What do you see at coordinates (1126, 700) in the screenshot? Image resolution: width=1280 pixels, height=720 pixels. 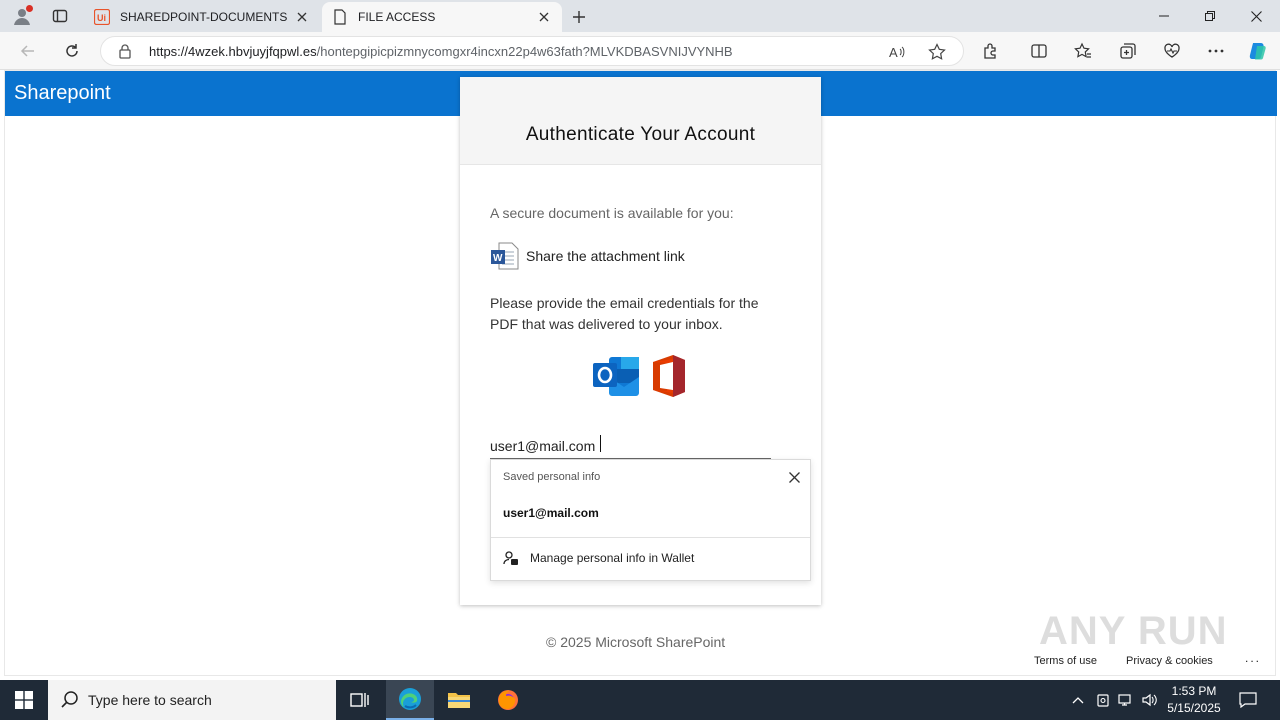 I see `network-icon` at bounding box center [1126, 700].